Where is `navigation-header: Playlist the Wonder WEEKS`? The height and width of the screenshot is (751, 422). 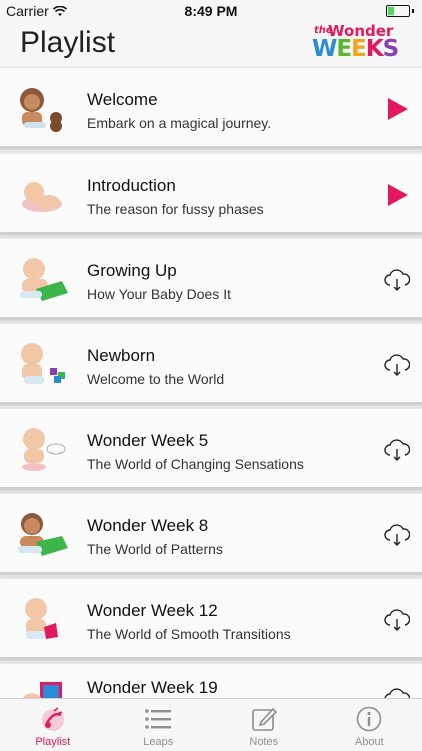 navigation-header: Playlist the Wonder WEEKS is located at coordinates (211, 44).